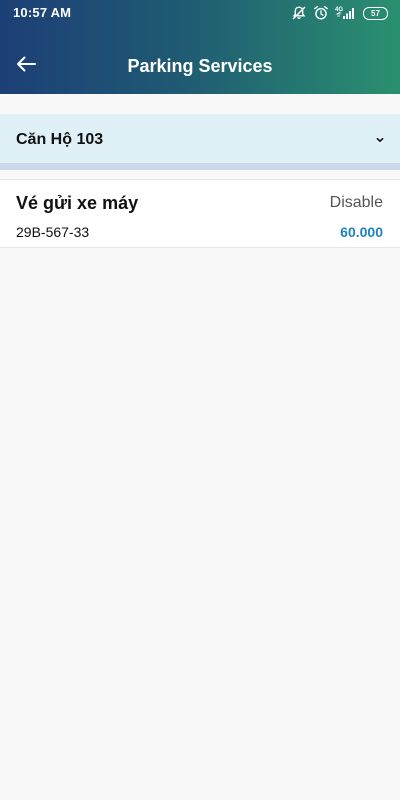 The width and height of the screenshot is (400, 800). Describe the element at coordinates (60, 139) in the screenshot. I see `selected-apartment: Căn Hộ 103` at that location.